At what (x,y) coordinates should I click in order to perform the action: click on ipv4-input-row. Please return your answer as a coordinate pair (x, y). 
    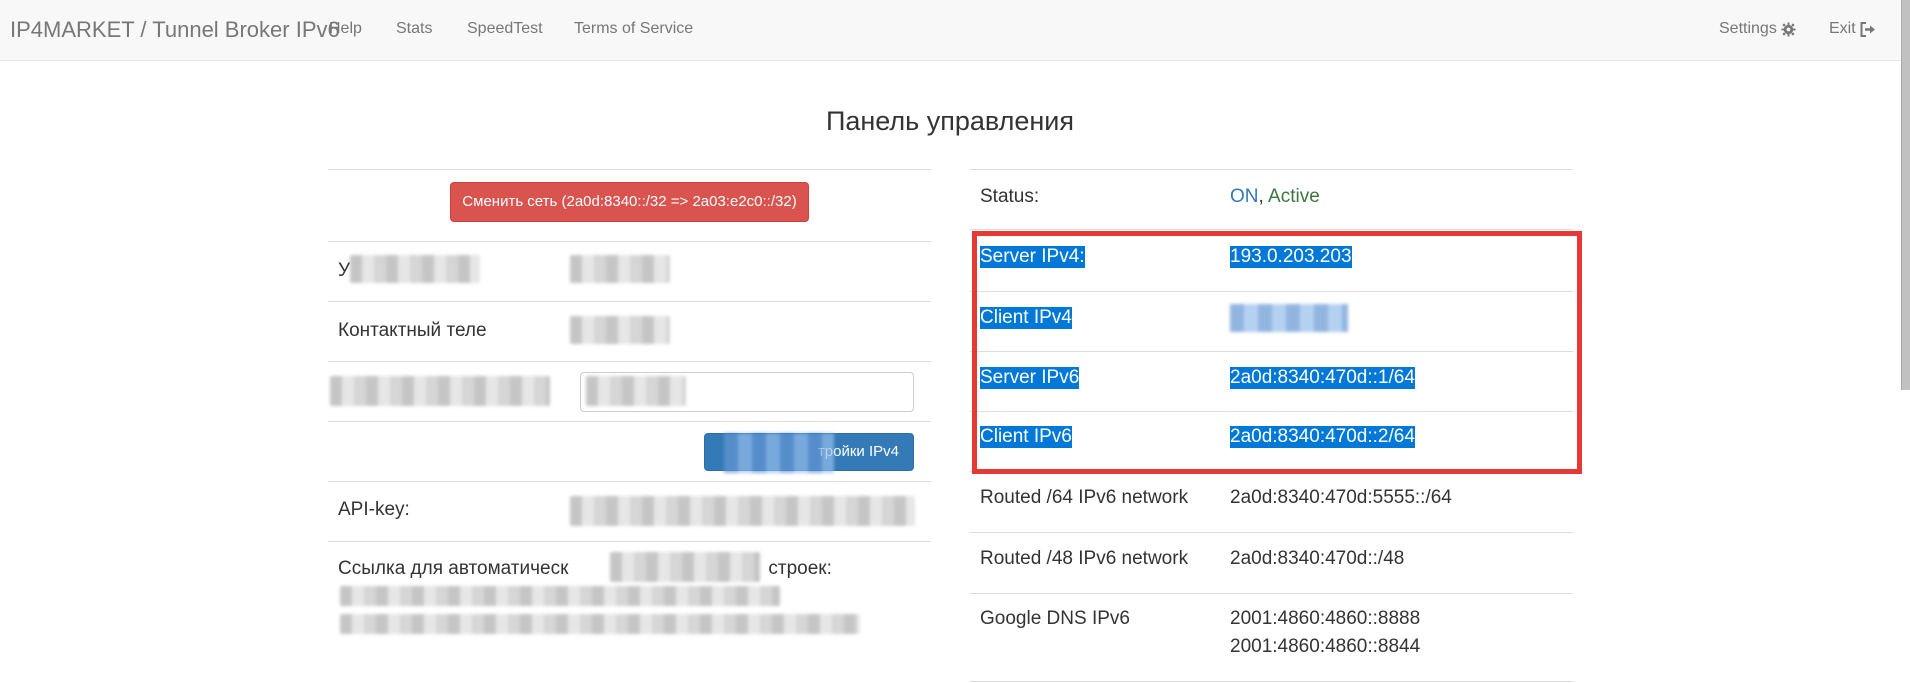
    Looking at the image, I should click on (629, 391).